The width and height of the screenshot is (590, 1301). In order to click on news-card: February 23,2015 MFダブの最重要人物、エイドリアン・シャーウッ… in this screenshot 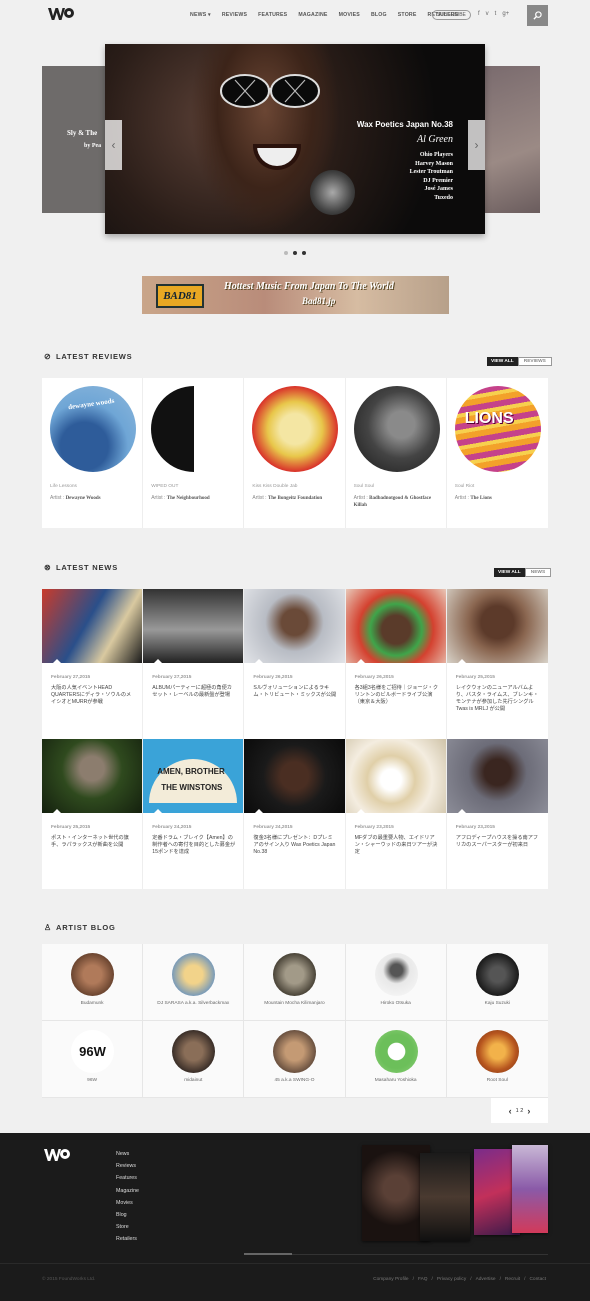, I will do `click(396, 814)`.